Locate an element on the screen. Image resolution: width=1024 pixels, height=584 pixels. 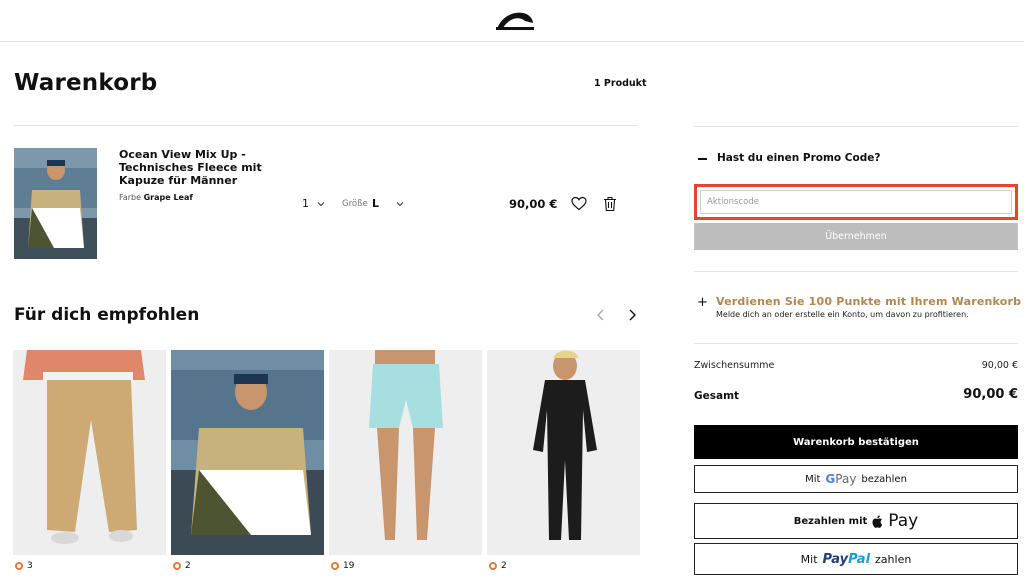
color-label: Farbe is located at coordinates (130, 197).